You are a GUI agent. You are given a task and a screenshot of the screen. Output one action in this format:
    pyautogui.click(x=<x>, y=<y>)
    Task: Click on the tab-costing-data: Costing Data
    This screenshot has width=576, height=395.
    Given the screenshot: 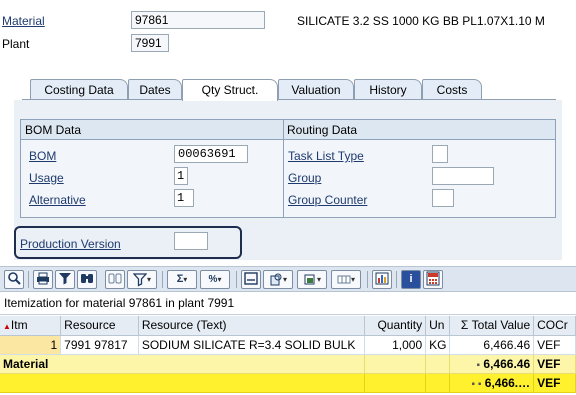 What is the action you would take?
    pyautogui.click(x=79, y=89)
    